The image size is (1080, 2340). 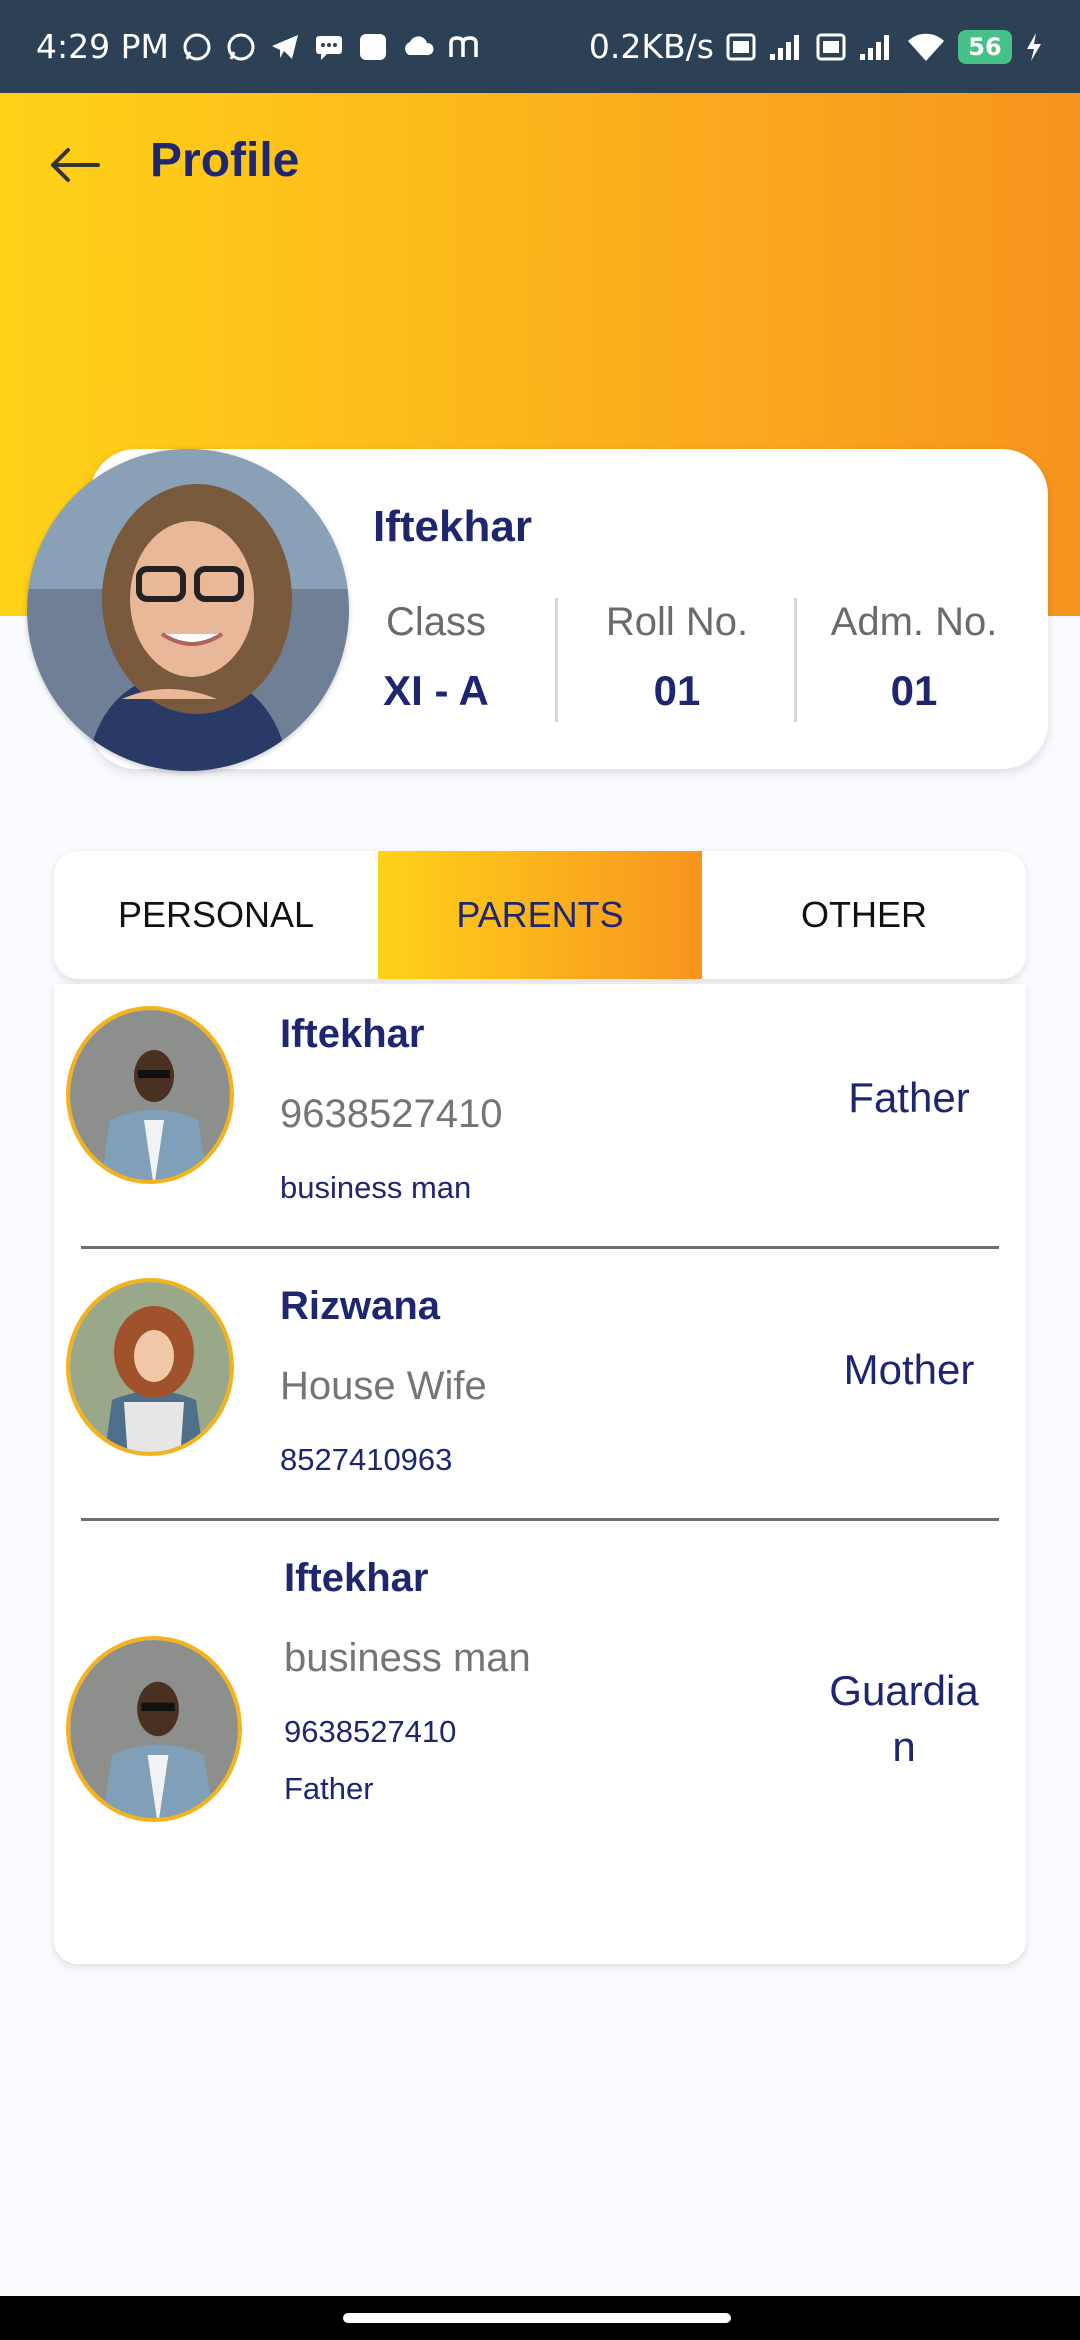 What do you see at coordinates (373, 47) in the screenshot?
I see `app-icon` at bounding box center [373, 47].